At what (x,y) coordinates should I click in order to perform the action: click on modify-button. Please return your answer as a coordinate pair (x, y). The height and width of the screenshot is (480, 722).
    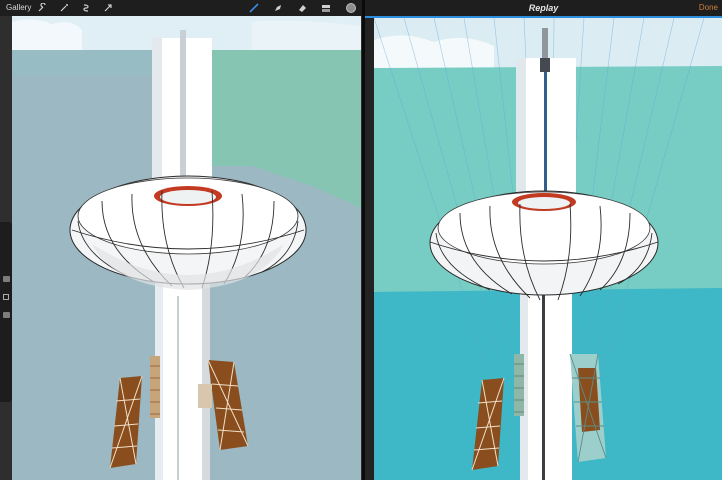
    Looking at the image, I should click on (6, 297).